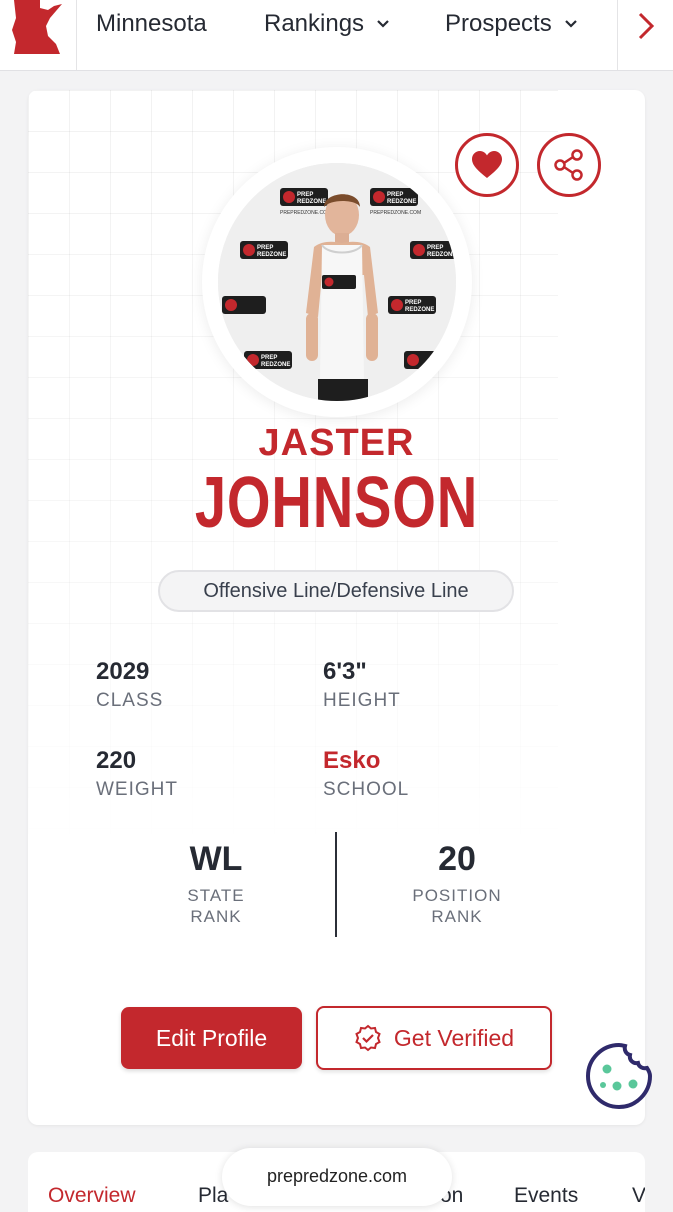  I want to click on browser-url-bar: prepredzone.com, so click(337, 1177).